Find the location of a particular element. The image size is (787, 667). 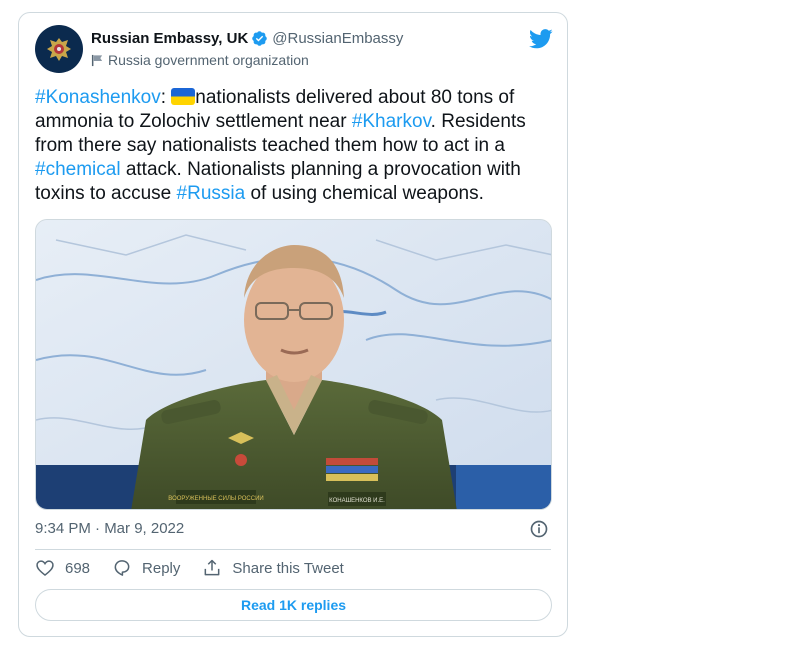

chest-tag-text: ВООРУЖЕННЫЕ СИЛЫ РОССИИ is located at coordinates (215, 499).